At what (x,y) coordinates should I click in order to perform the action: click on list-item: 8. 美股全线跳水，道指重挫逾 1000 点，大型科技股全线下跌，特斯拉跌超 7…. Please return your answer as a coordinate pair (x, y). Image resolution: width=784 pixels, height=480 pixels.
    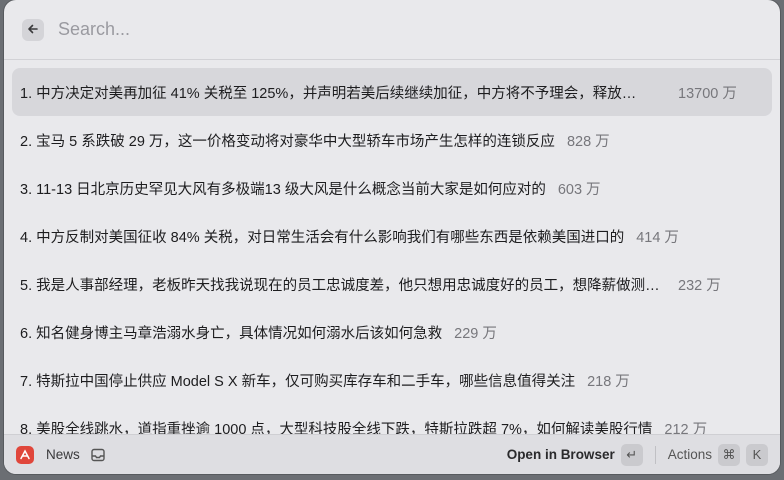
    Looking at the image, I should click on (392, 419).